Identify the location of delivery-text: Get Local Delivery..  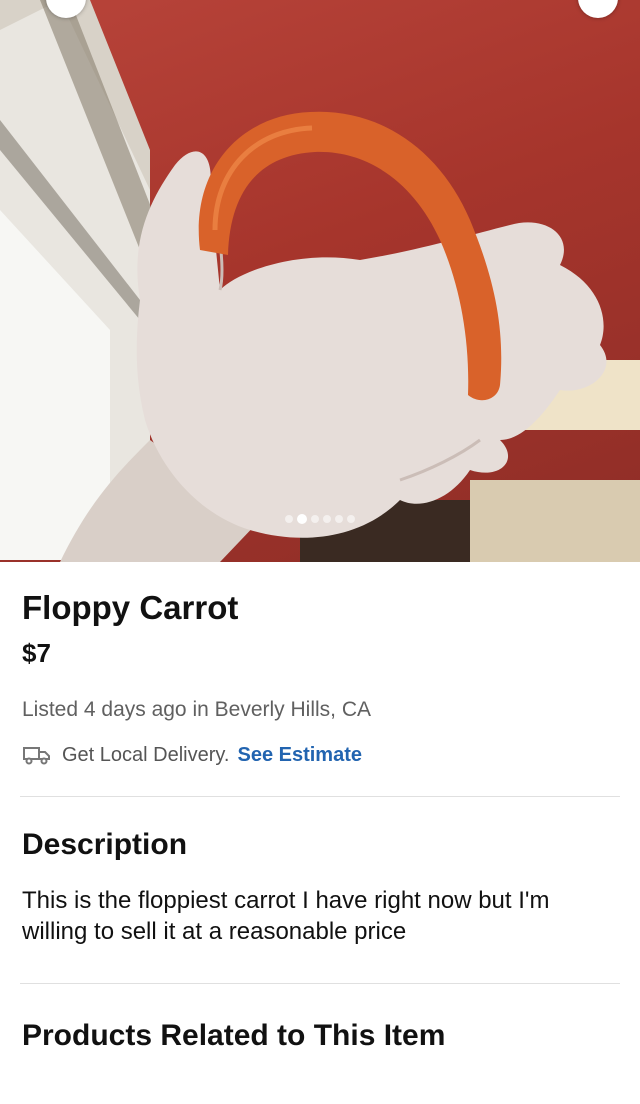
(146, 755).